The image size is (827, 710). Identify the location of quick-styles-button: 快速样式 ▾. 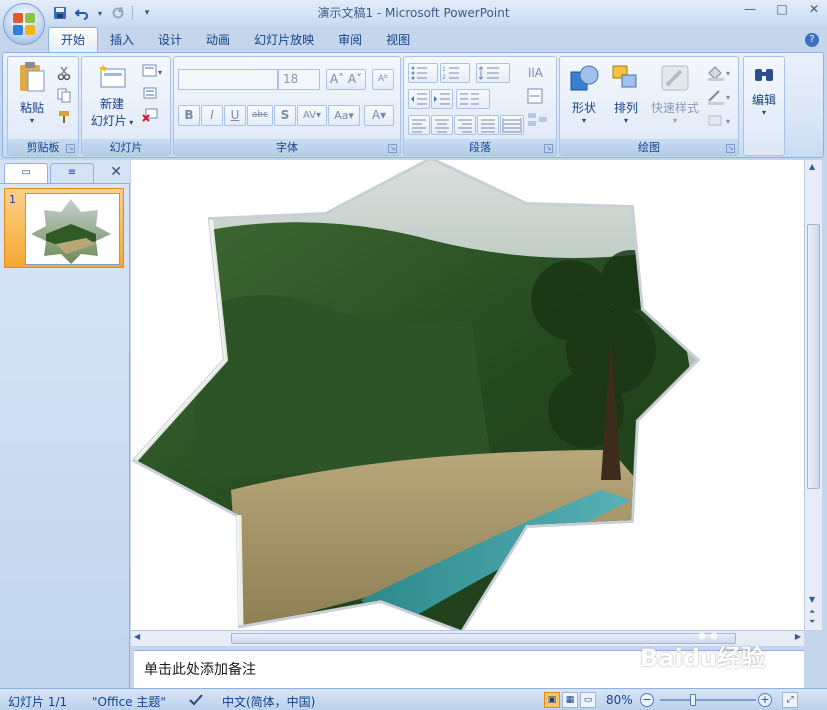
(675, 94).